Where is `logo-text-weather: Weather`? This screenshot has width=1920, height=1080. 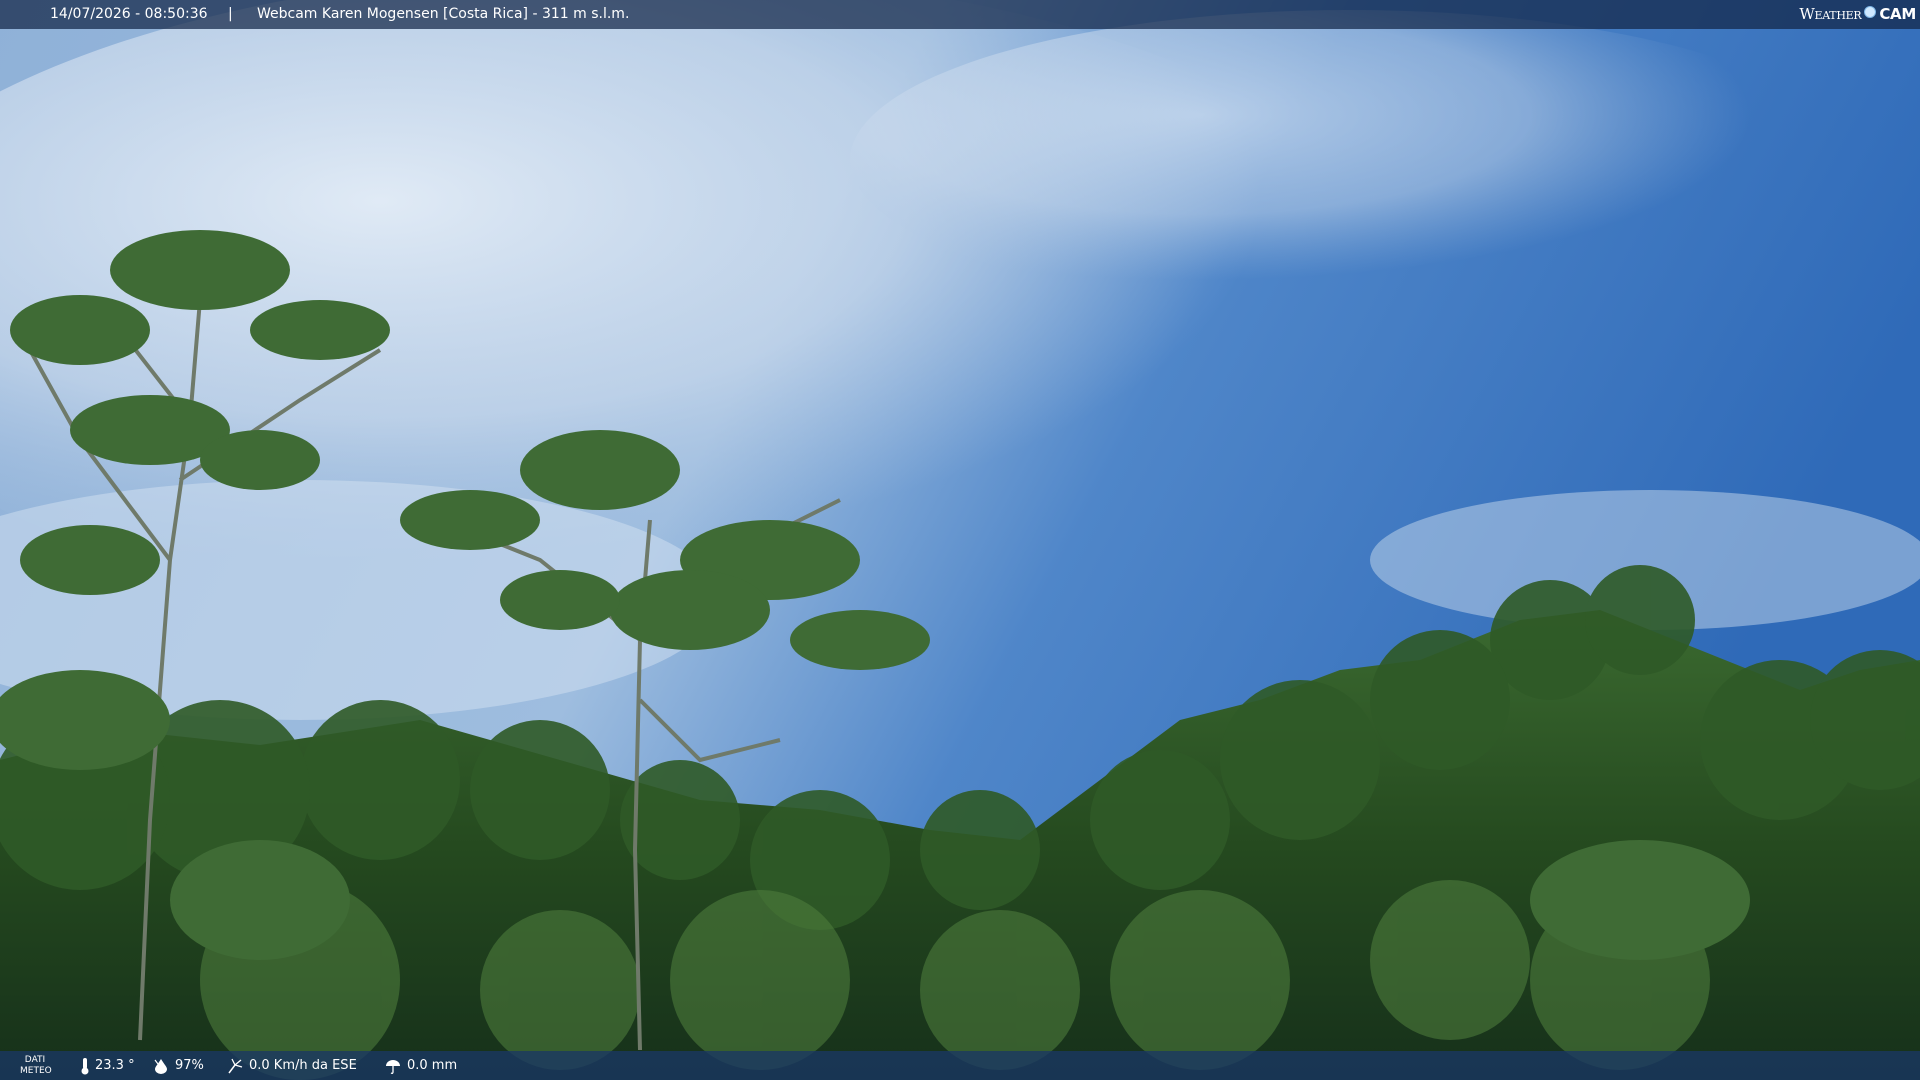 logo-text-weather: Weather is located at coordinates (1830, 14).